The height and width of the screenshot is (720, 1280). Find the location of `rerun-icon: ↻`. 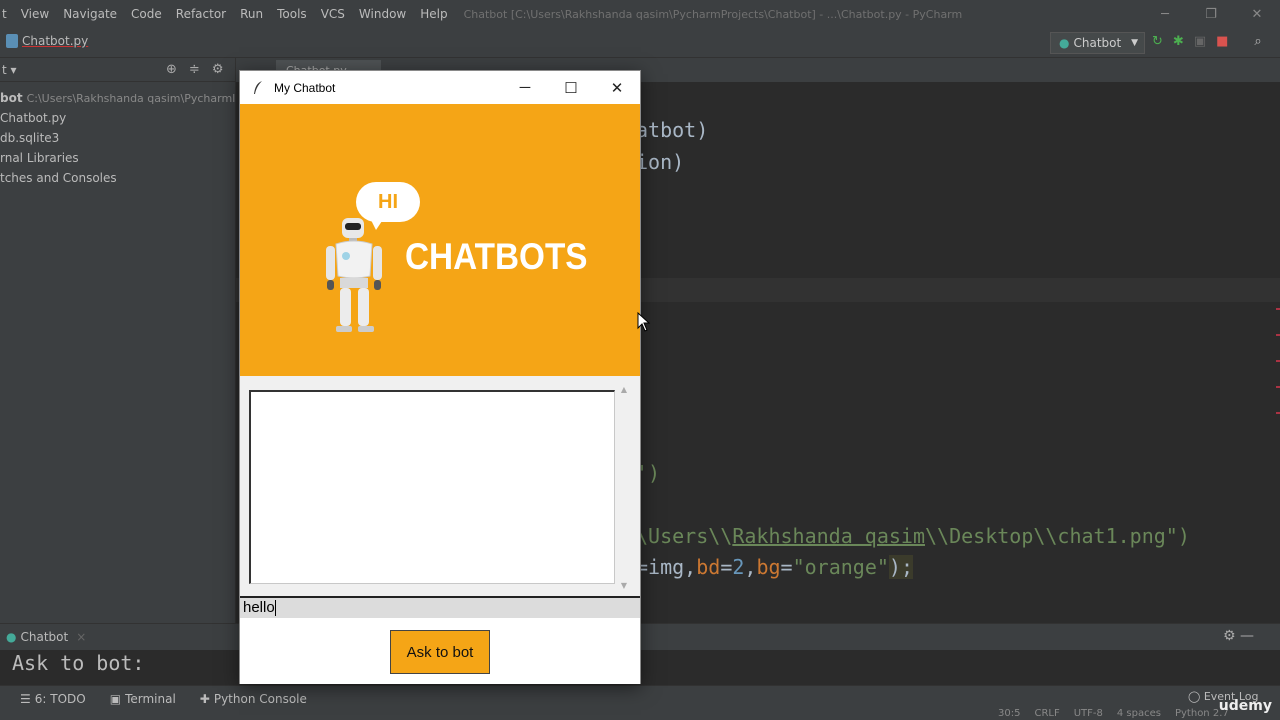

rerun-icon: ↻ is located at coordinates (1157, 41).